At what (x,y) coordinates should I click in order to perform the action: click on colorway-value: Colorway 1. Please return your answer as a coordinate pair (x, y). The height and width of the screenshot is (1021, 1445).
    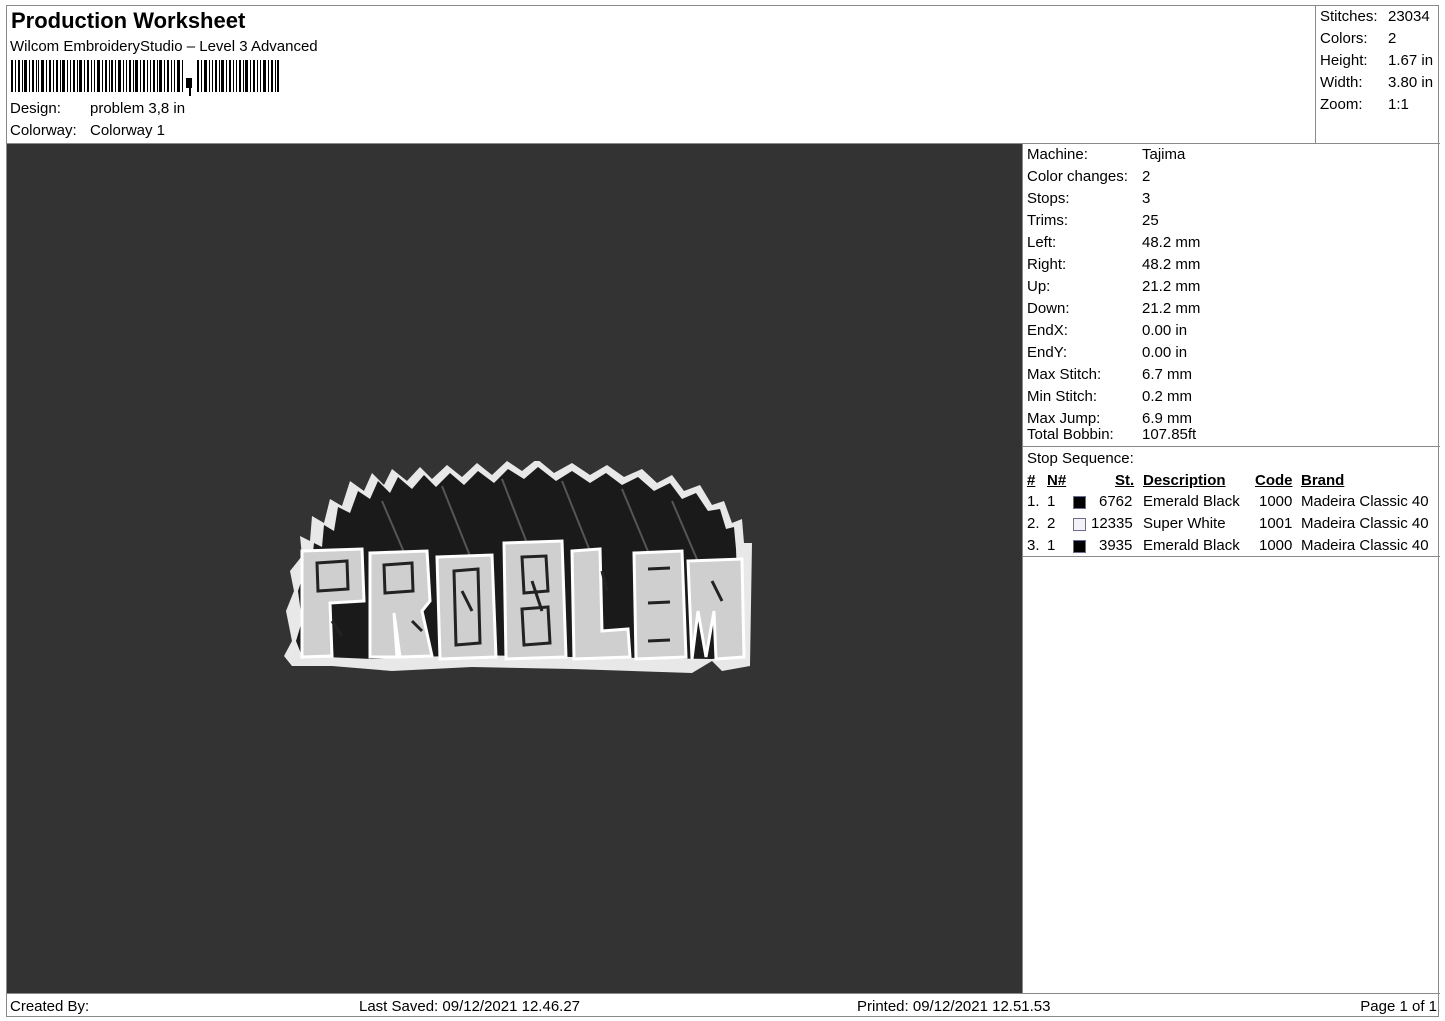
    Looking at the image, I should click on (128, 130).